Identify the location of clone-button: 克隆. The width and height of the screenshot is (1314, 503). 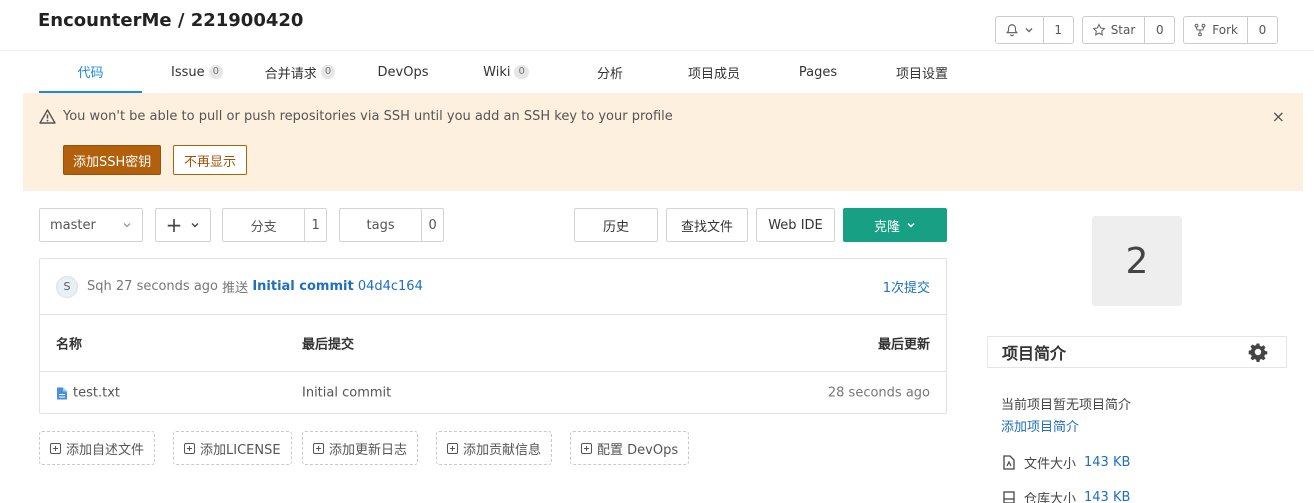
(895, 225).